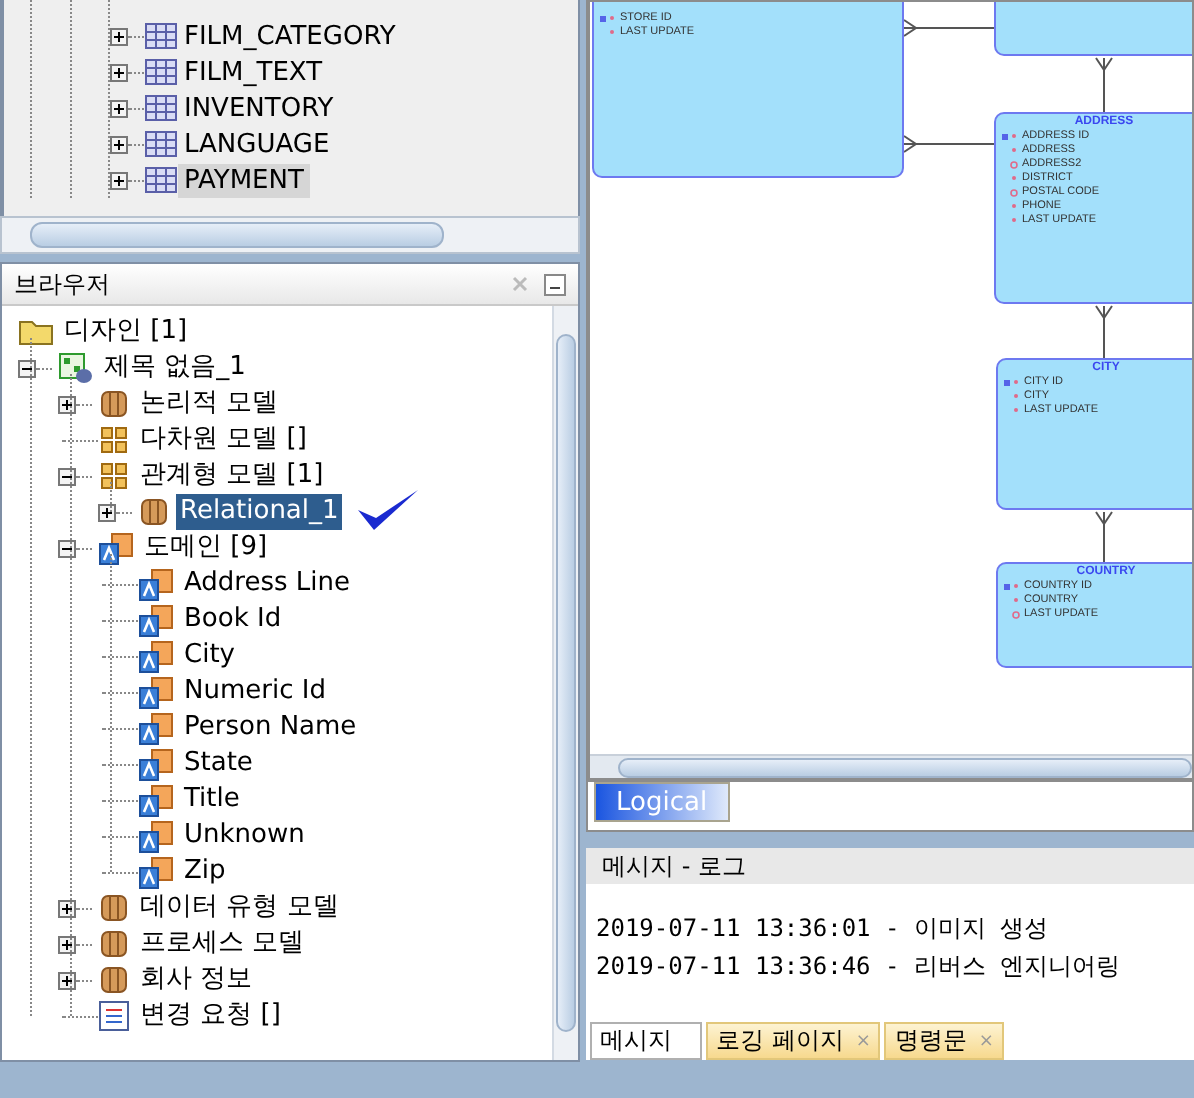 This screenshot has width=1194, height=1098. What do you see at coordinates (859, 967) in the screenshot?
I see `log-line: 2019-07-11 13:36:46 - 리버스 엔지니어링` at bounding box center [859, 967].